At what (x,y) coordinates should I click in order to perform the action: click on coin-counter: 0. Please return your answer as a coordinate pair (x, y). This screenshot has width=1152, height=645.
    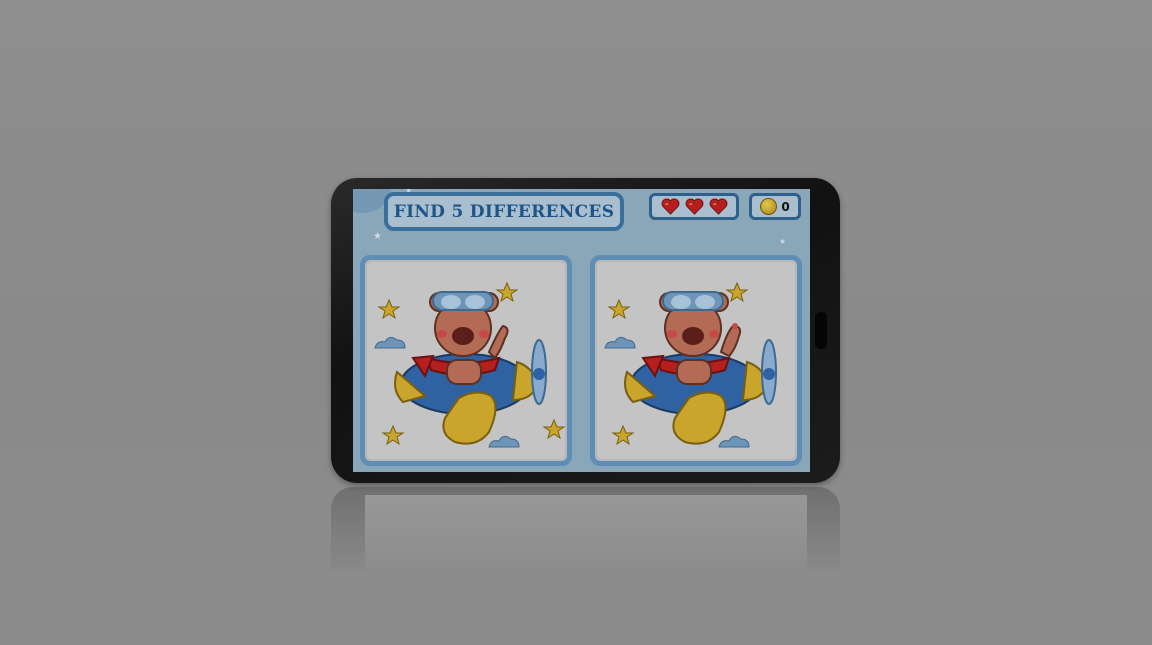
    Looking at the image, I should click on (775, 206).